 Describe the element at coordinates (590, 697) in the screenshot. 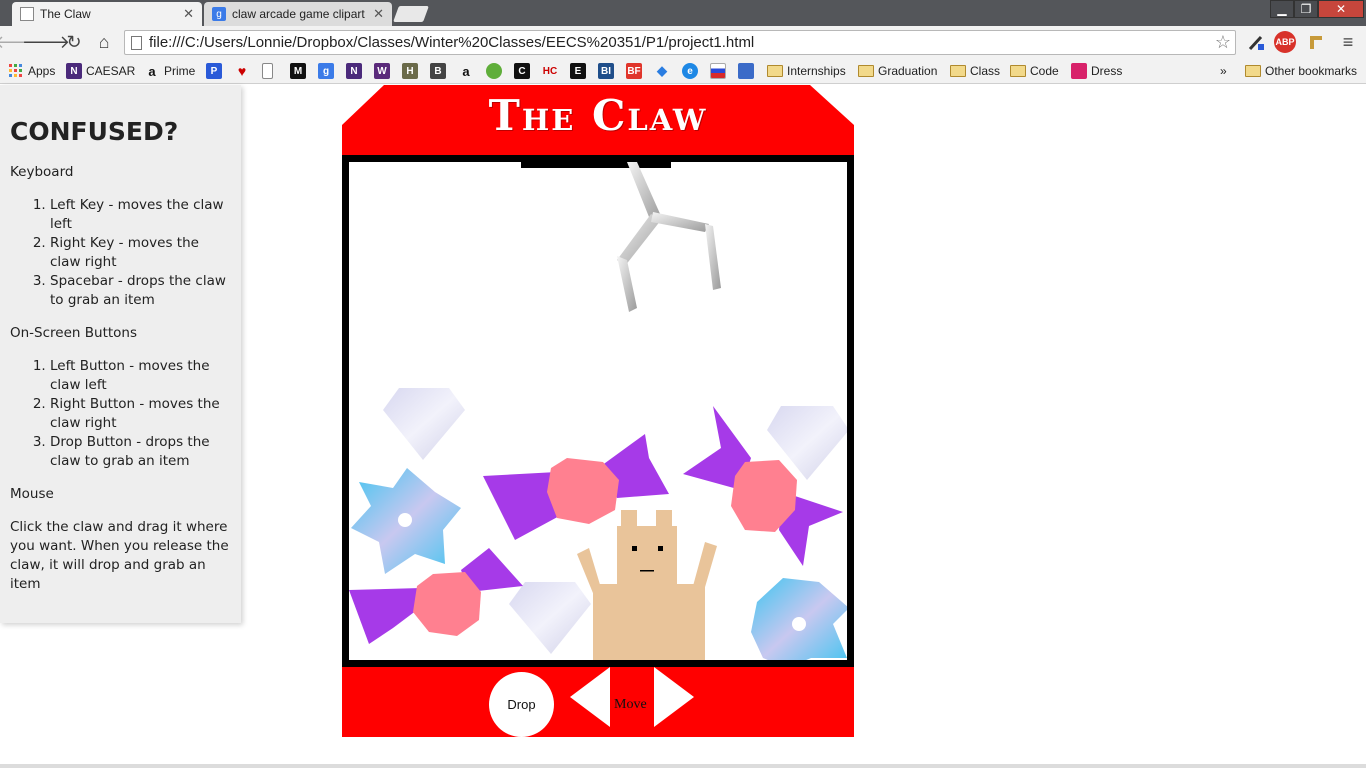

I see `move-left-button` at that location.